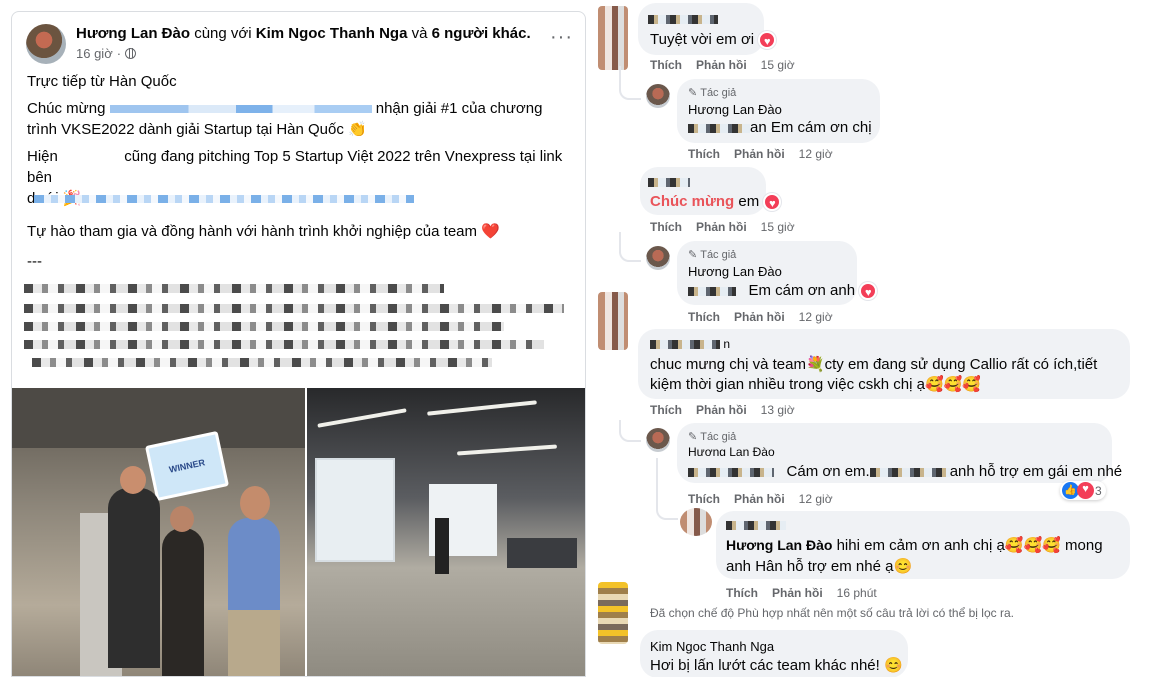 This screenshot has height=677, width=1150. What do you see at coordinates (561, 37) in the screenshot?
I see `more-horizontal-icon: ···` at bounding box center [561, 37].